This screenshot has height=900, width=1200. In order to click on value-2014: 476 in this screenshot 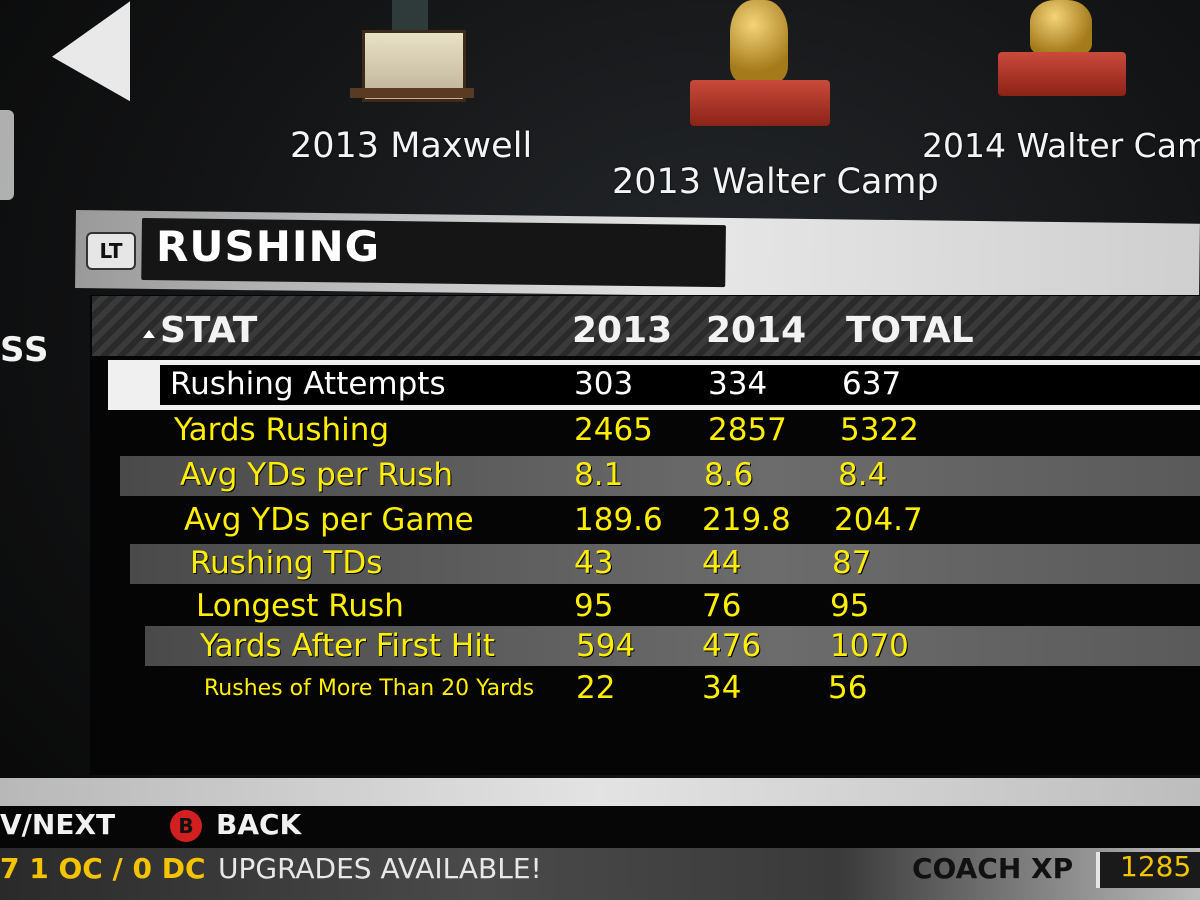, I will do `click(732, 646)`.